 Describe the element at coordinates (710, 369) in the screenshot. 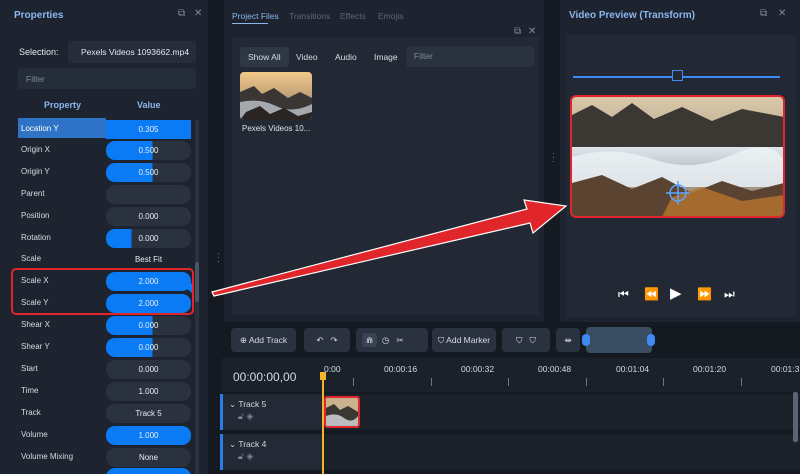

I see `tick-label: 00:01:20` at that location.